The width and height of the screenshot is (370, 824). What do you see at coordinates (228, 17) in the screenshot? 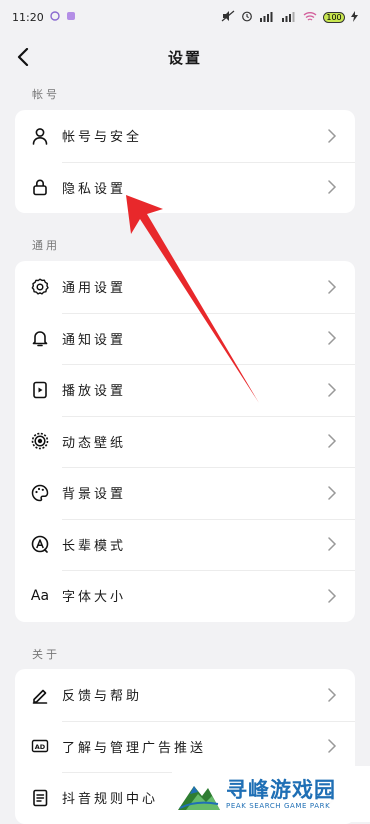
I see `mute-icon` at bounding box center [228, 17].